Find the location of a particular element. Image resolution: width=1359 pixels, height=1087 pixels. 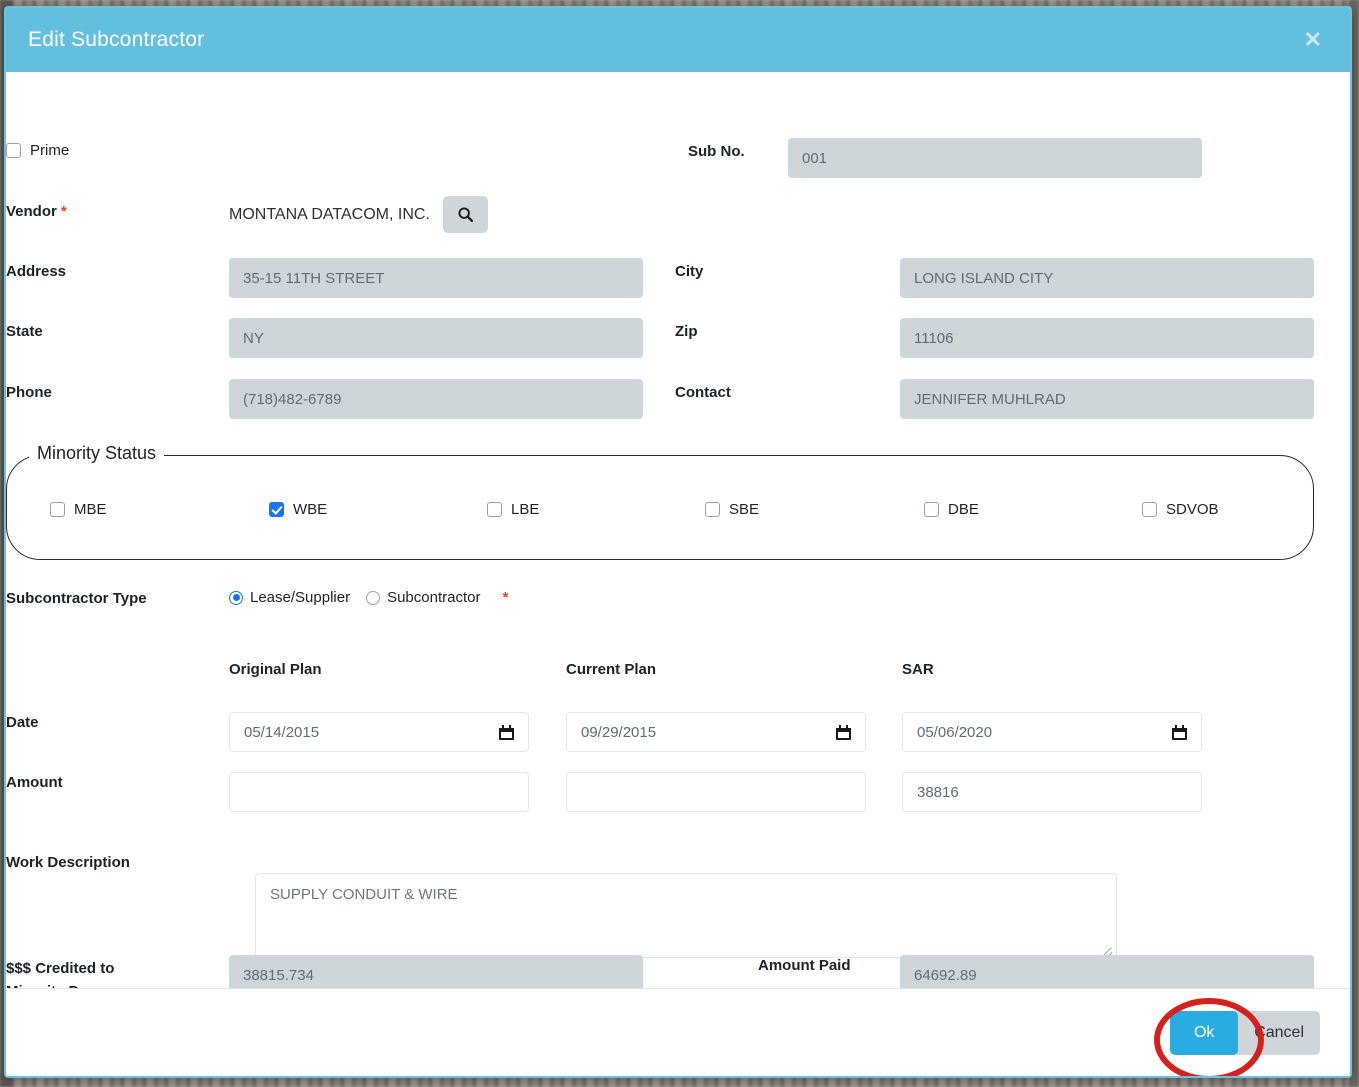

vendor-label: Vendor * is located at coordinates (36, 211).